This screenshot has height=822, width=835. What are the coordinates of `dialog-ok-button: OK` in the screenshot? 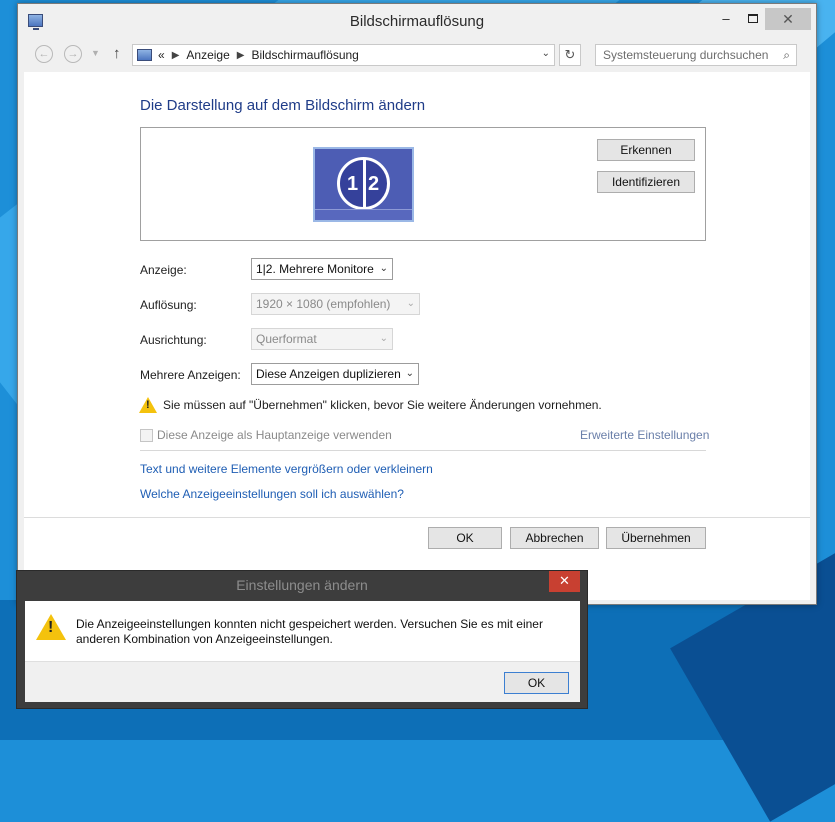 It's located at (536, 683).